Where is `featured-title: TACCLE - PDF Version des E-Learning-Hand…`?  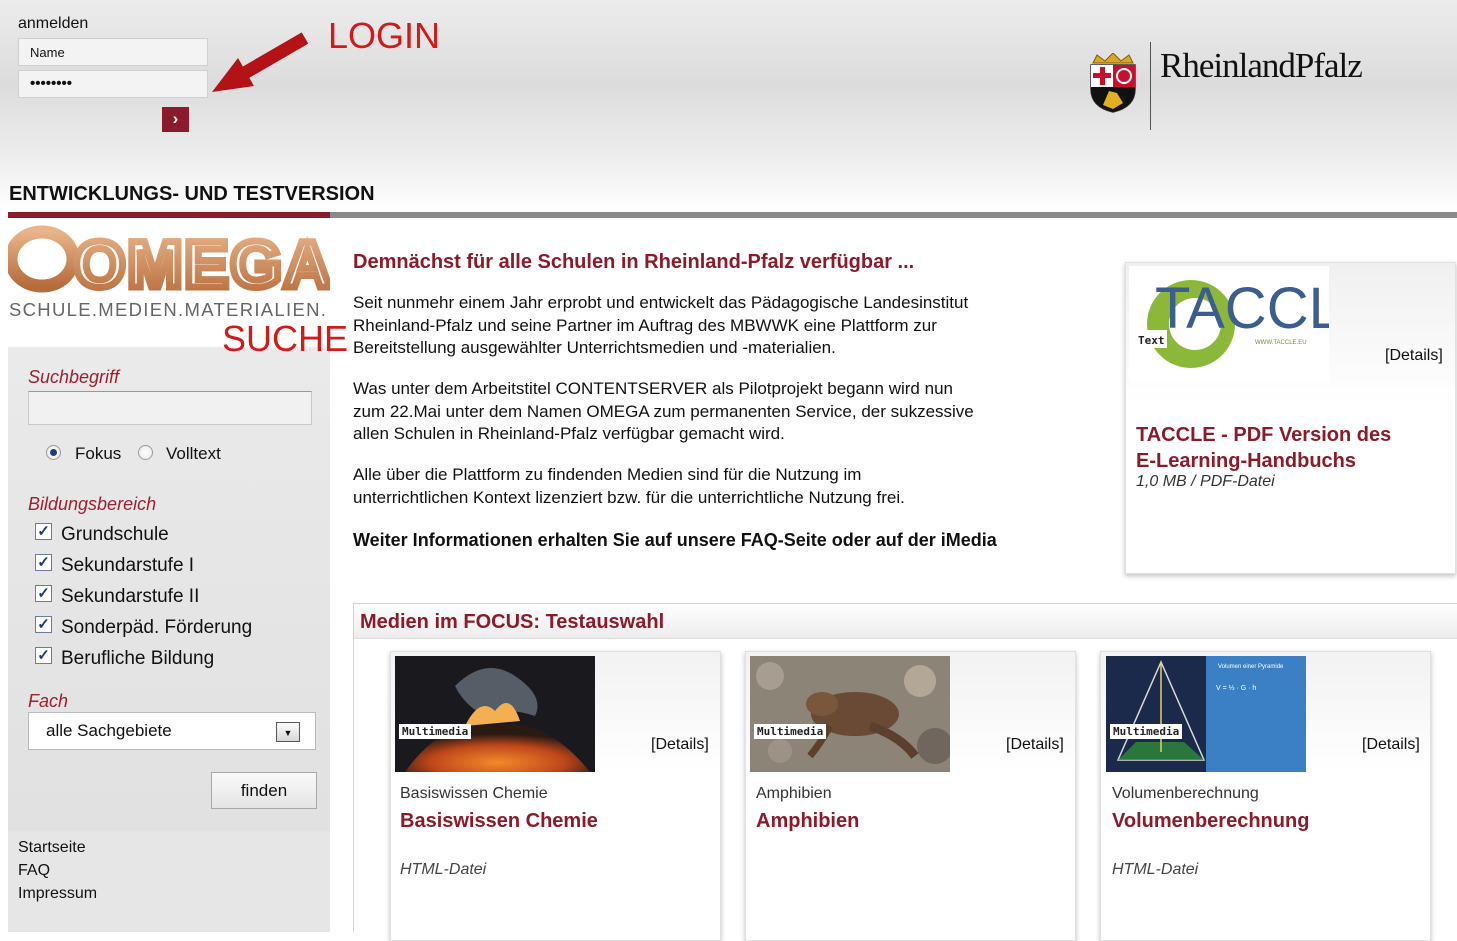
featured-title: TACCLE - PDF Version des E-Learning-Hand… is located at coordinates (1286, 448).